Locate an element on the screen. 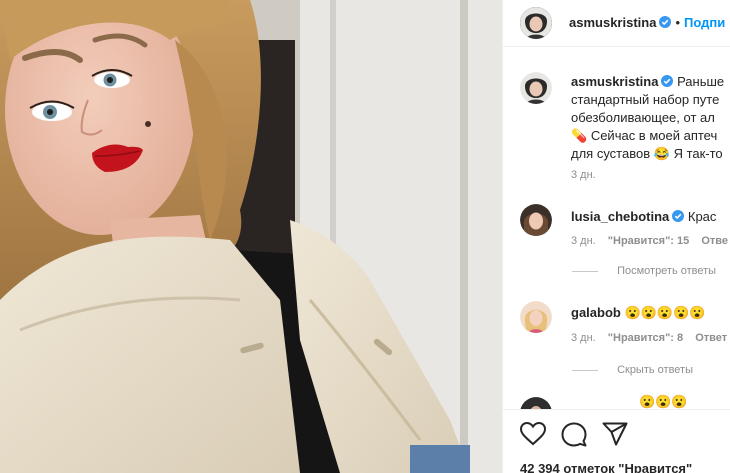  comment-text: Крас is located at coordinates (702, 216).